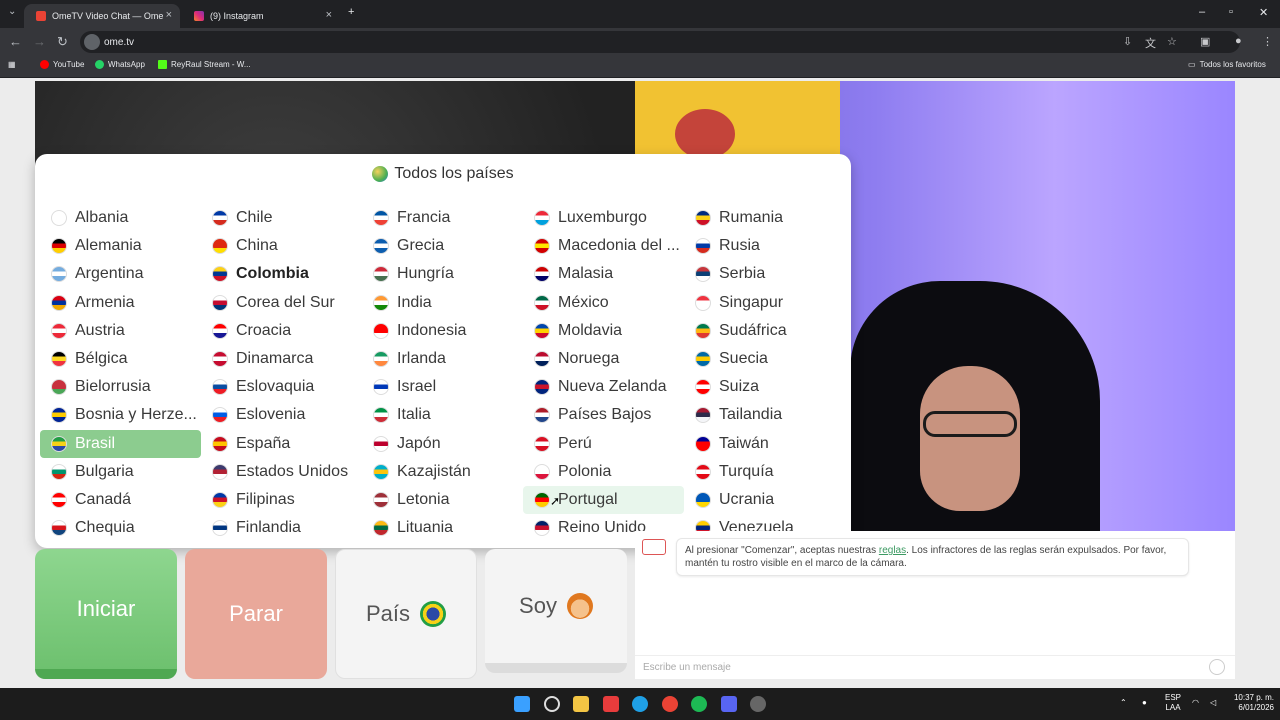 The width and height of the screenshot is (1280, 720). I want to click on bookmark-whatsapp: WhatsApp, so click(120, 64).